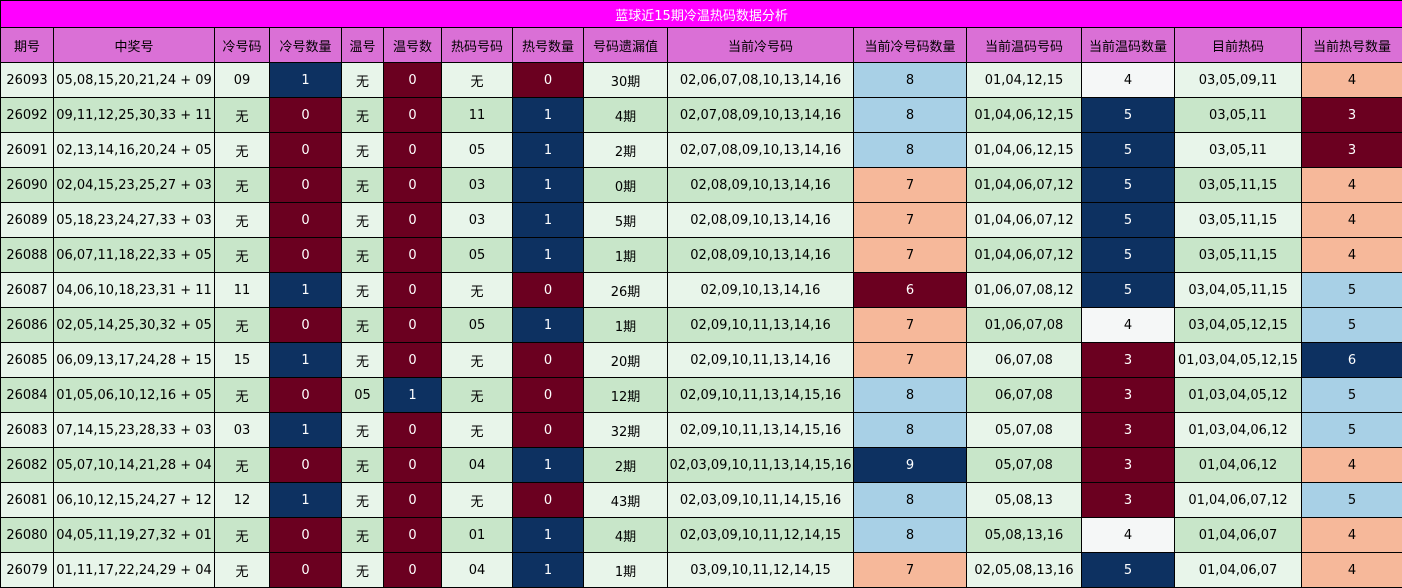  I want to click on header-hot-count: 热号数量, so click(548, 45).